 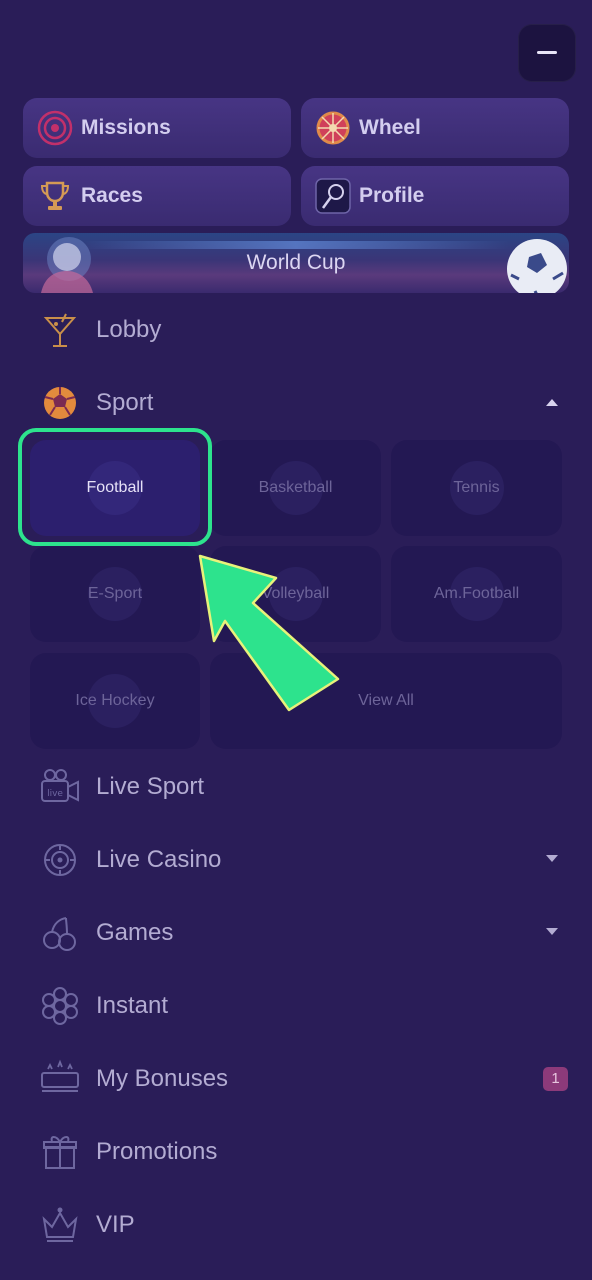 I want to click on cocktail-icon, so click(x=60, y=330).